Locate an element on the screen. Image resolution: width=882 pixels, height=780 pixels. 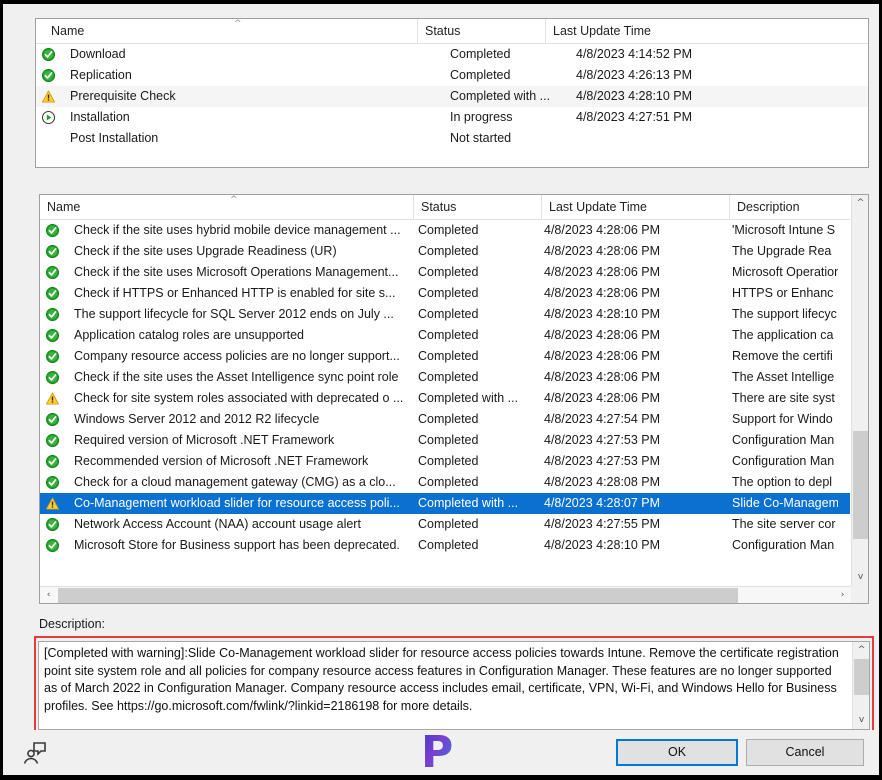
horizontal-scrollbar-thumb is located at coordinates (398, 595).